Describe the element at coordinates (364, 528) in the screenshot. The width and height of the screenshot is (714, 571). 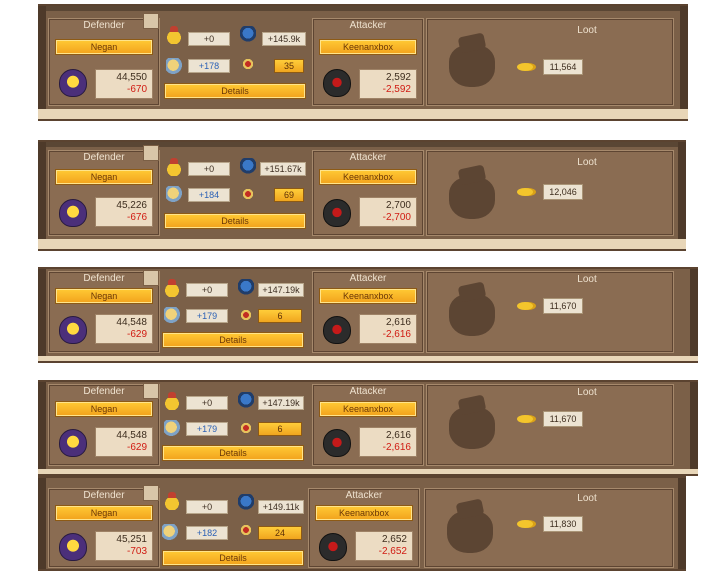
I see `attacker-panel: Attacker Keenanxbox 2,652 -2,652` at that location.